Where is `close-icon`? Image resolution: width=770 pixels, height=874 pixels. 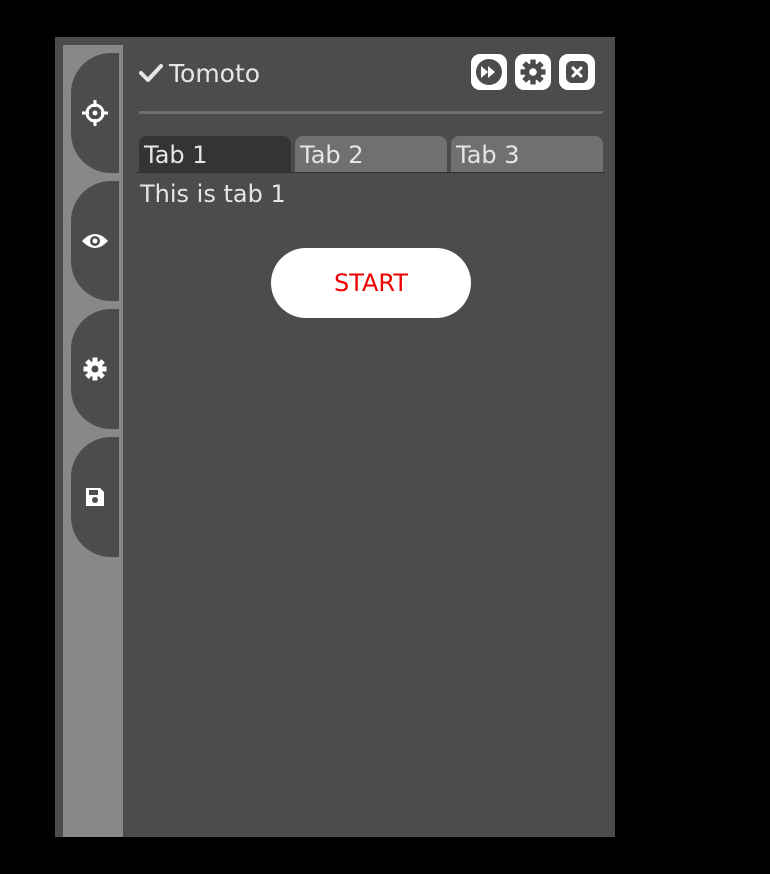
close-icon is located at coordinates (577, 72).